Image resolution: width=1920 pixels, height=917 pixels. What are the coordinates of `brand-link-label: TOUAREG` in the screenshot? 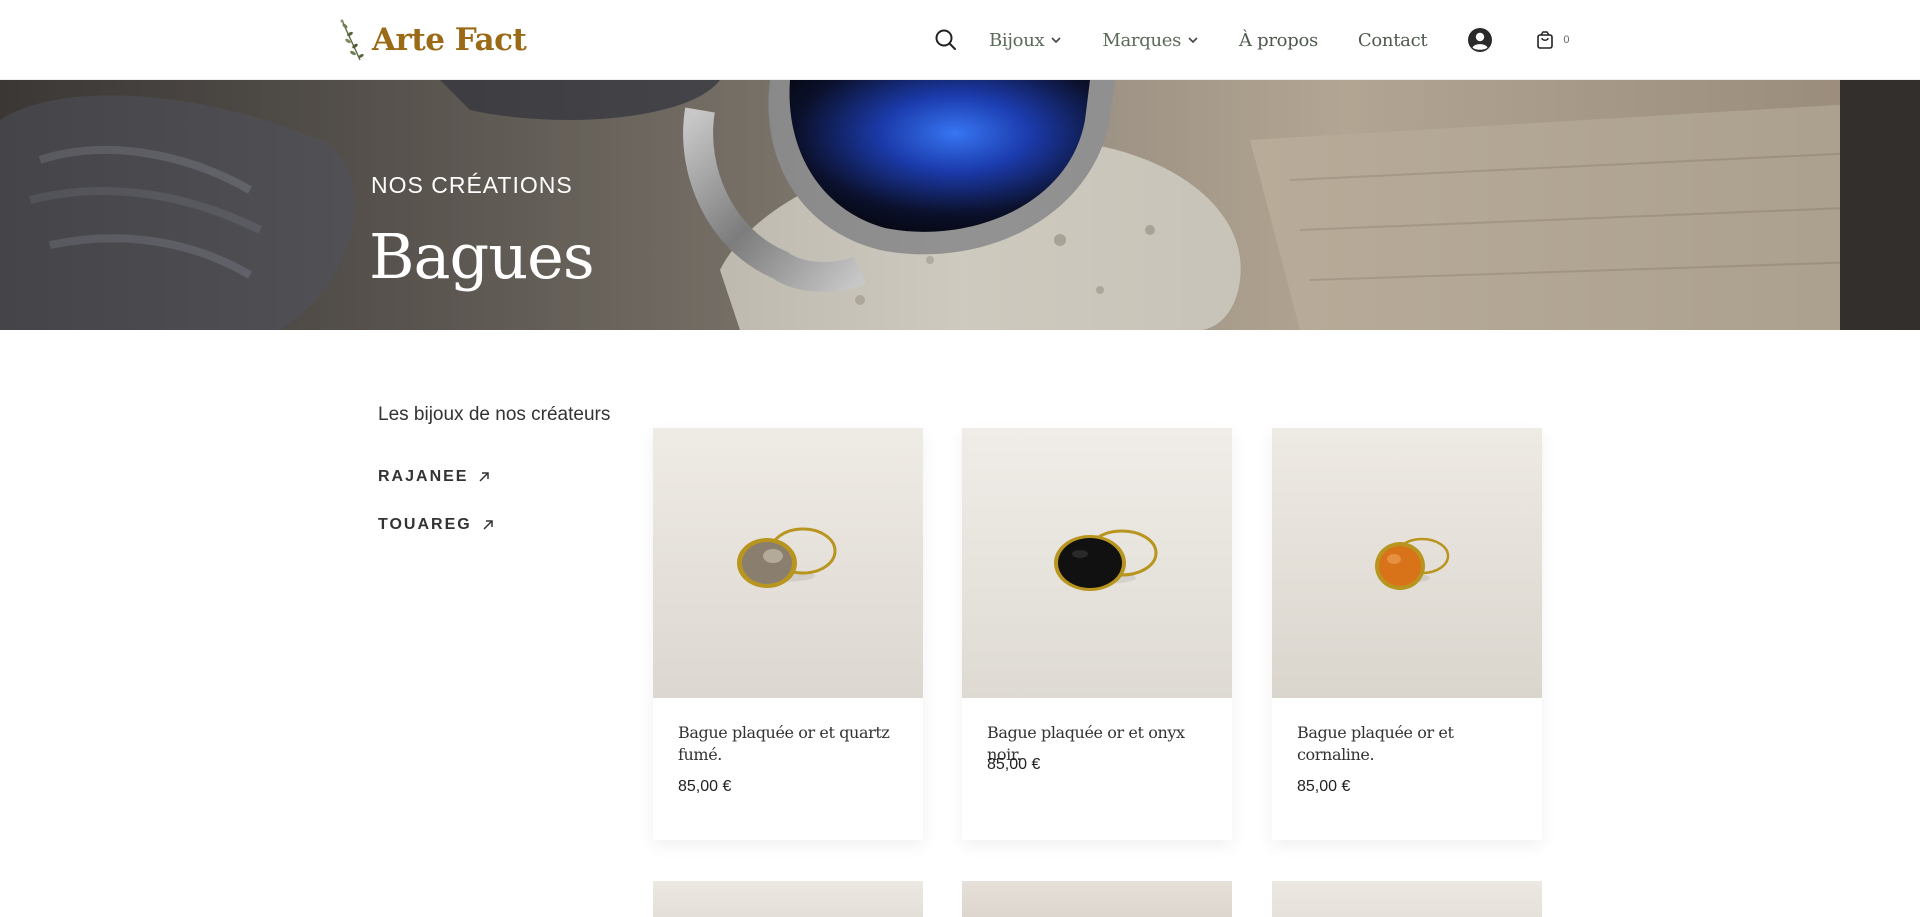 It's located at (425, 524).